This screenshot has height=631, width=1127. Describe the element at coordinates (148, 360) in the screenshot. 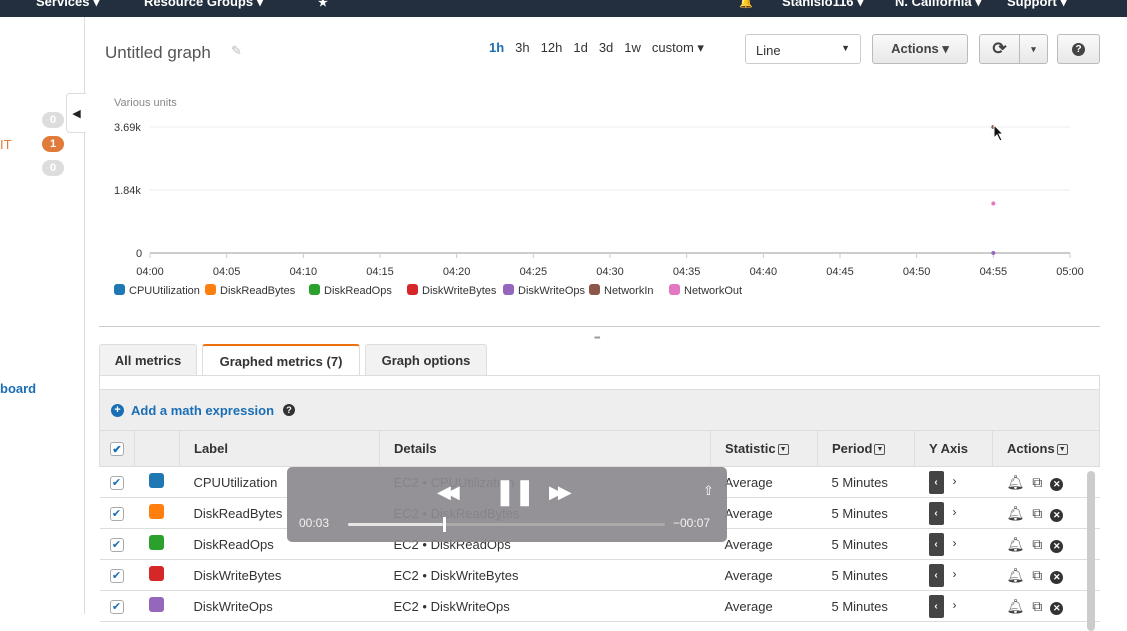

I see `tab-all-metrics: All metrics` at that location.